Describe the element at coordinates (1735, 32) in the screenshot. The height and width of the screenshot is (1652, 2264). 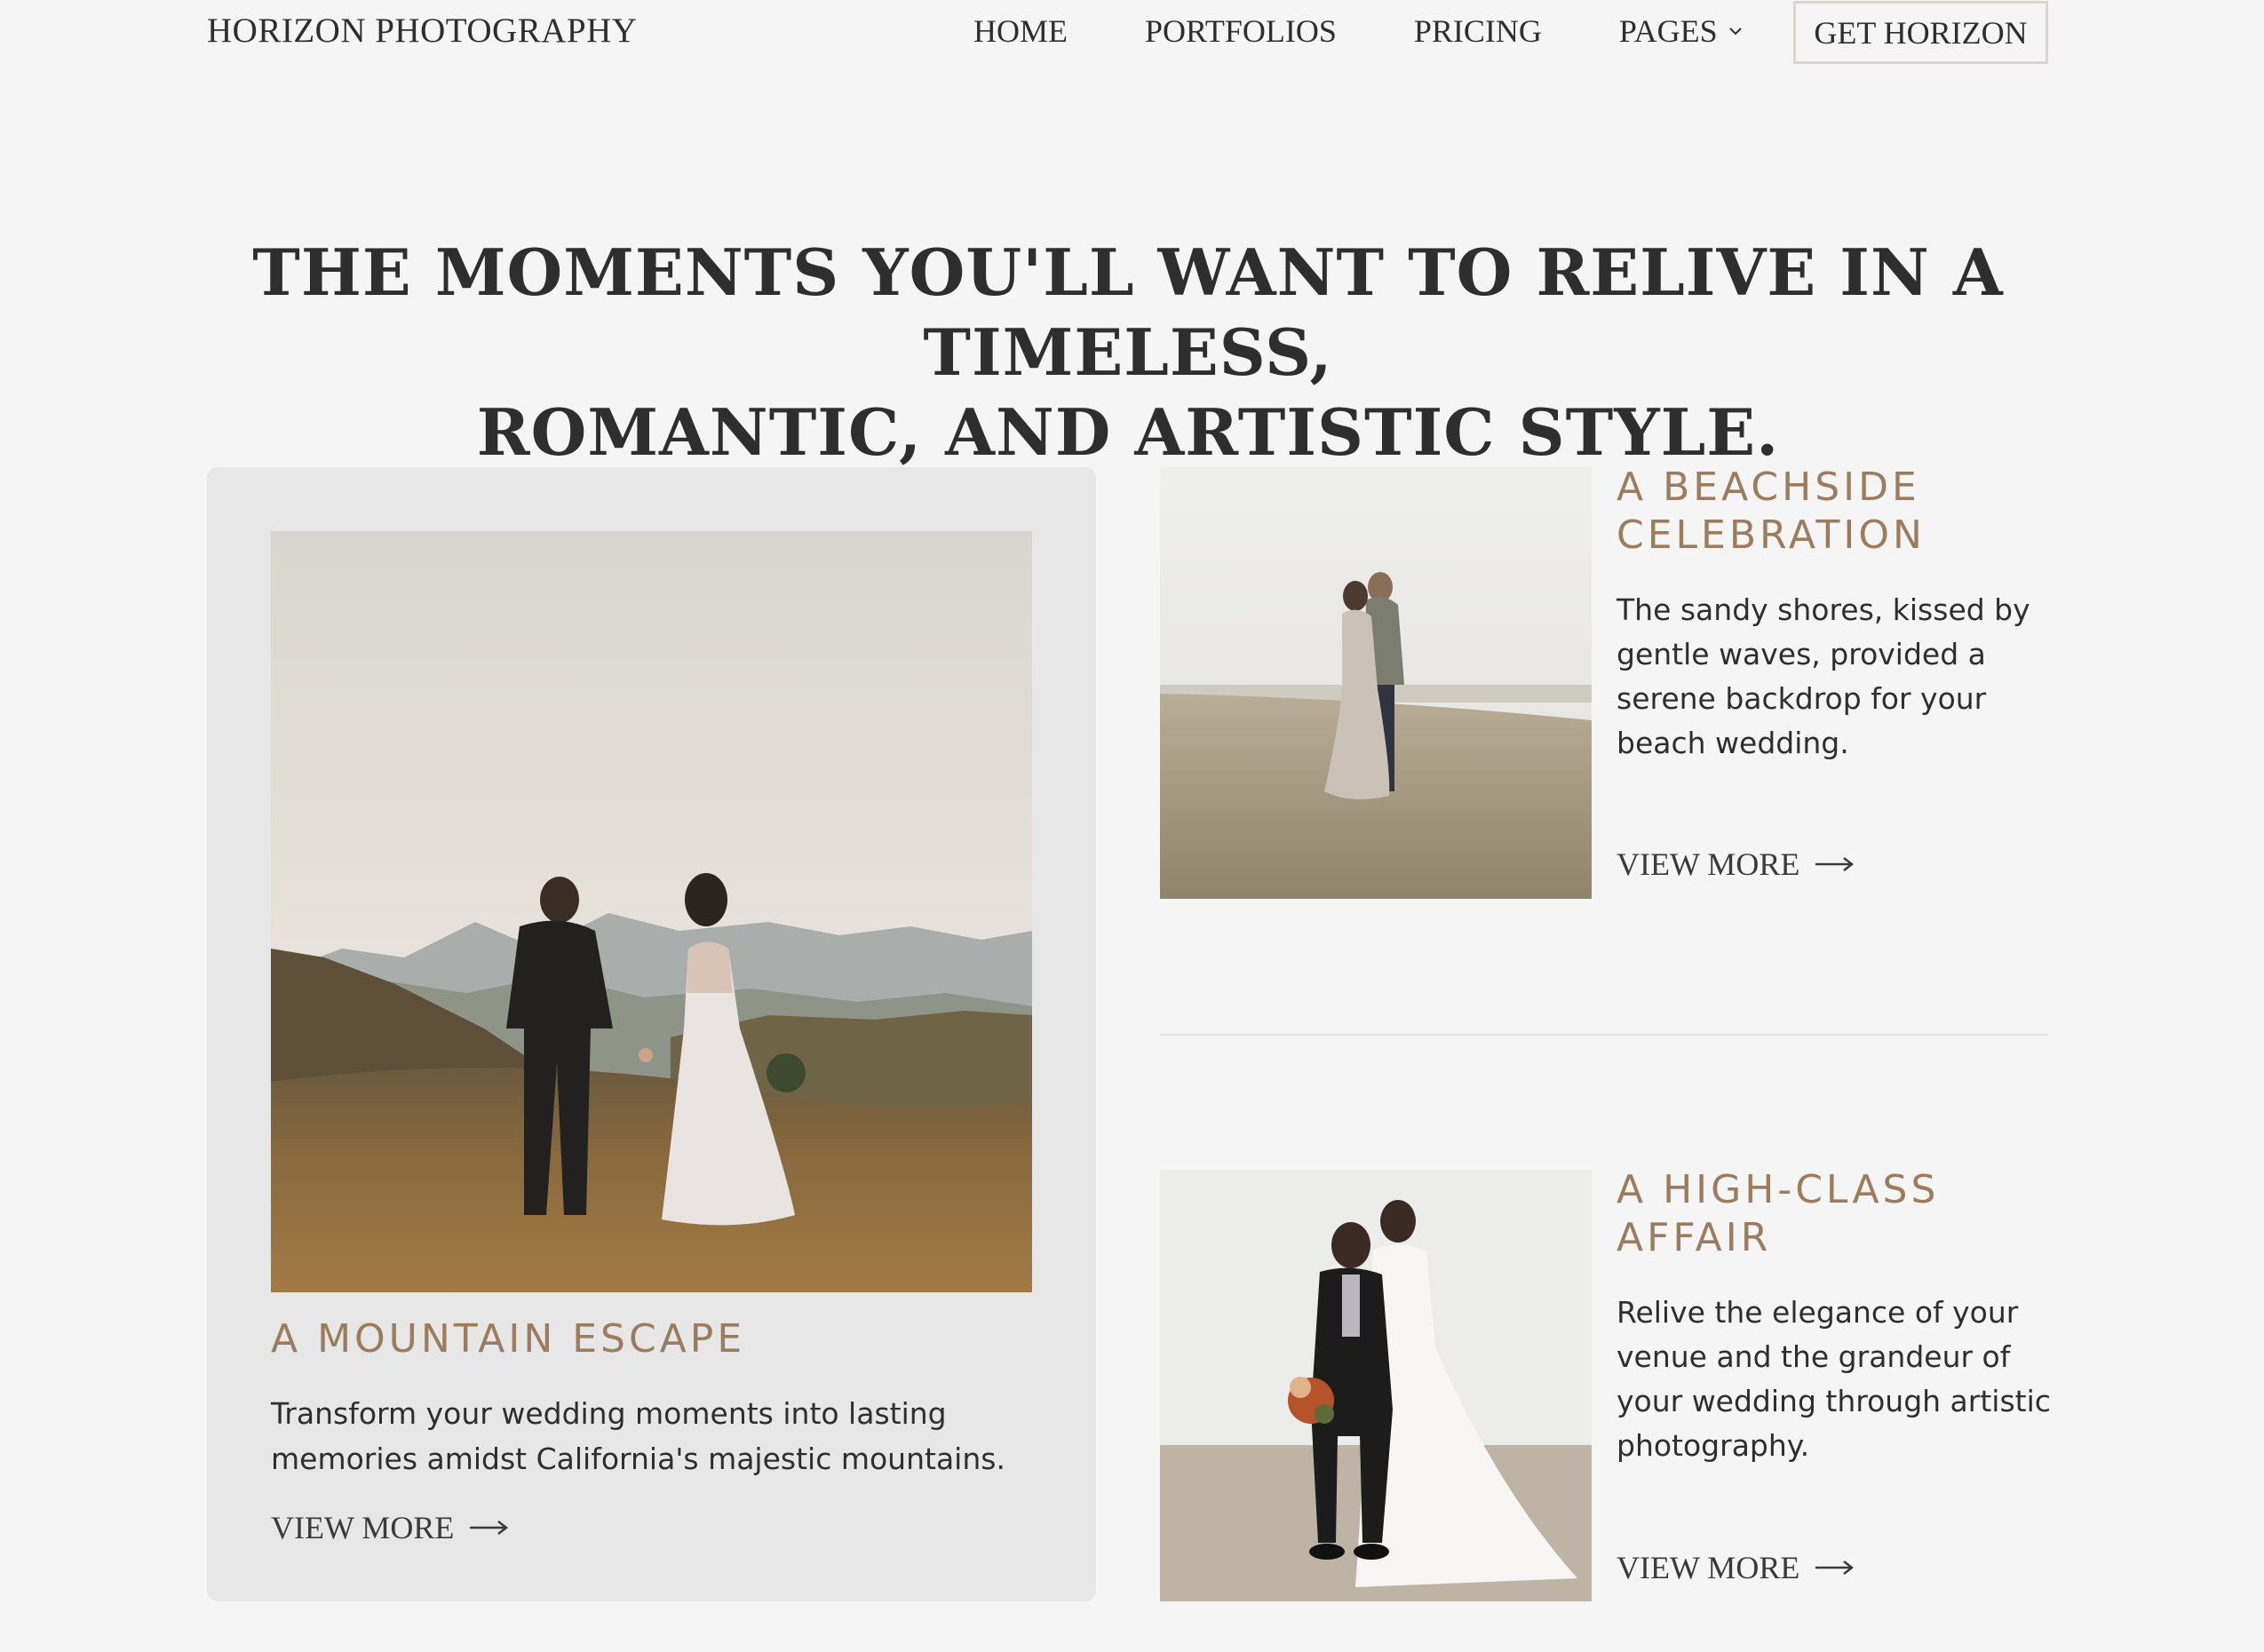
I see `chevron-down-icon` at that location.